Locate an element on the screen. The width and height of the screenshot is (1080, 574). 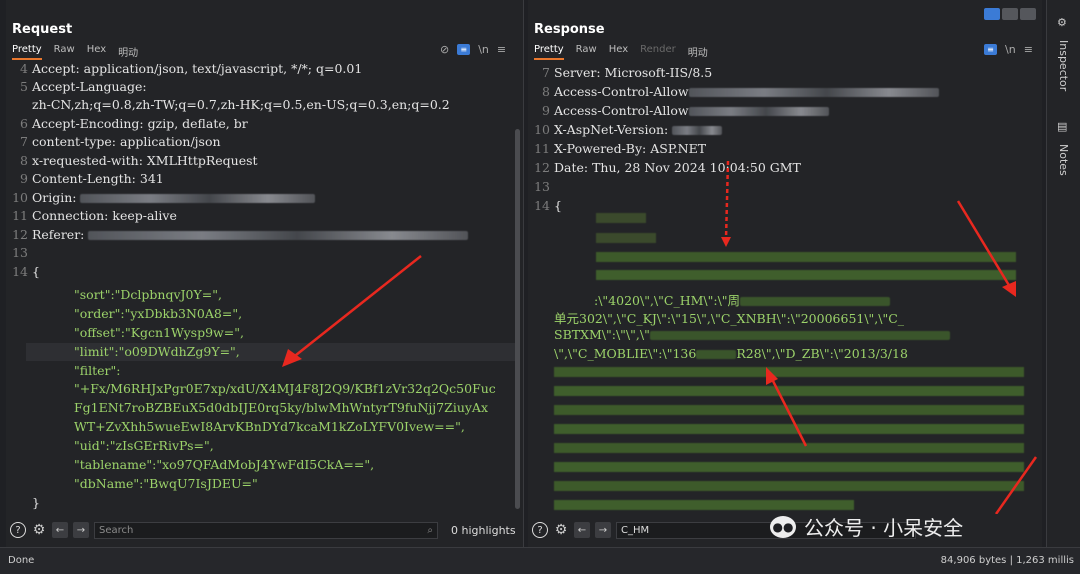
header-line: content-type: application/json is located at coordinates (126, 141).